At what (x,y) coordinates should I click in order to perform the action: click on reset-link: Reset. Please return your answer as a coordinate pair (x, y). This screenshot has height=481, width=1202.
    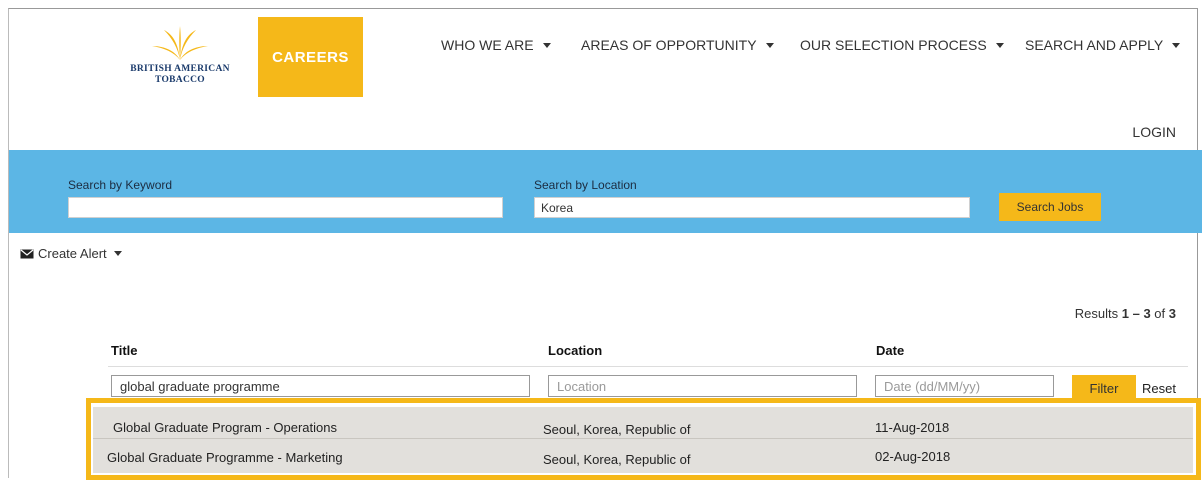
    Looking at the image, I should click on (1159, 388).